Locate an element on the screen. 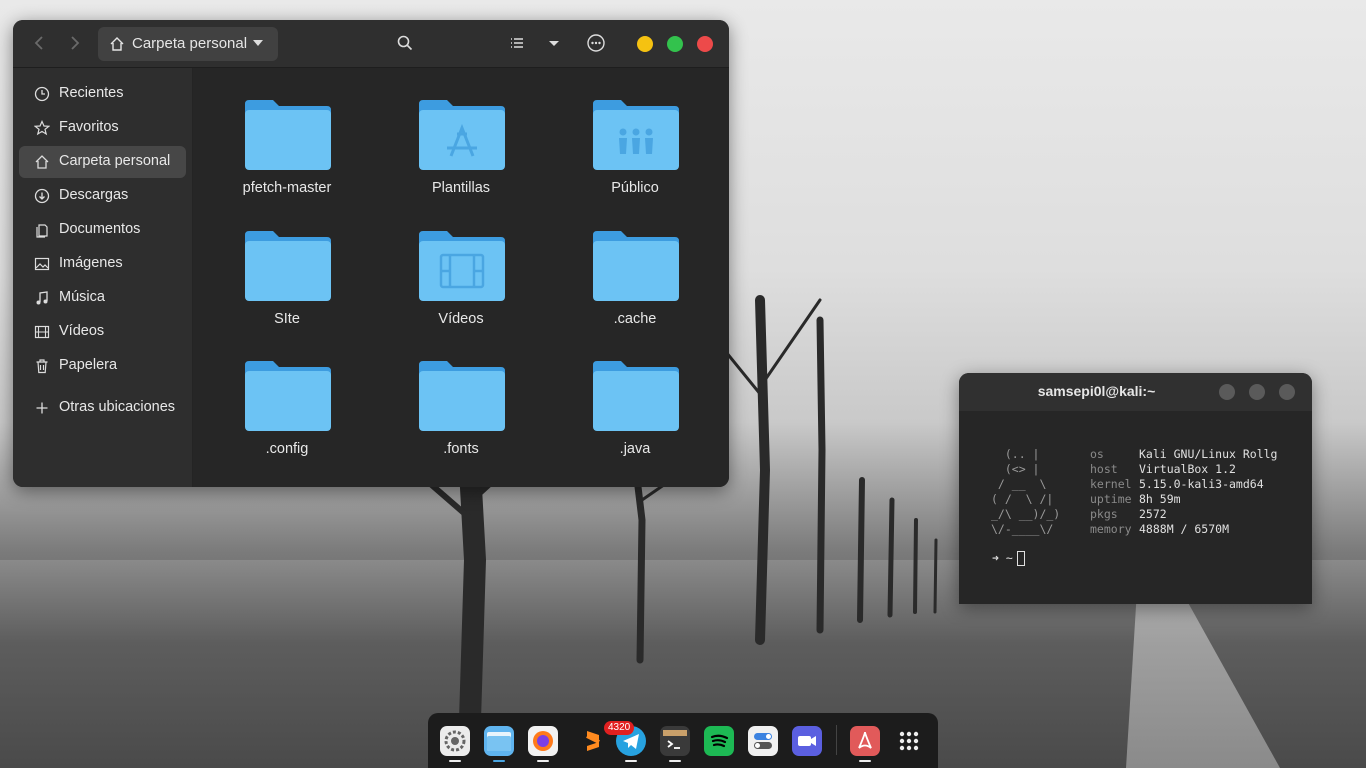 This screenshot has width=1366, height=768. sidebar-item-musica: Música is located at coordinates (102, 298).